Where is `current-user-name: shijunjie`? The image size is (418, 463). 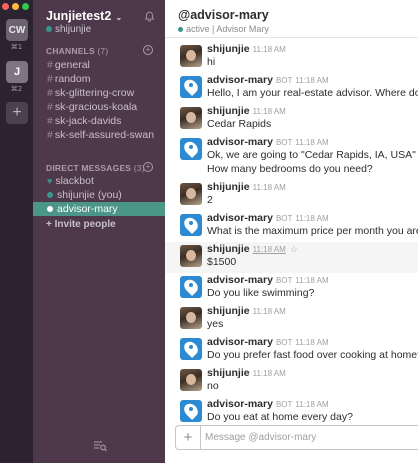
current-user-name: shijunjie is located at coordinates (73, 29).